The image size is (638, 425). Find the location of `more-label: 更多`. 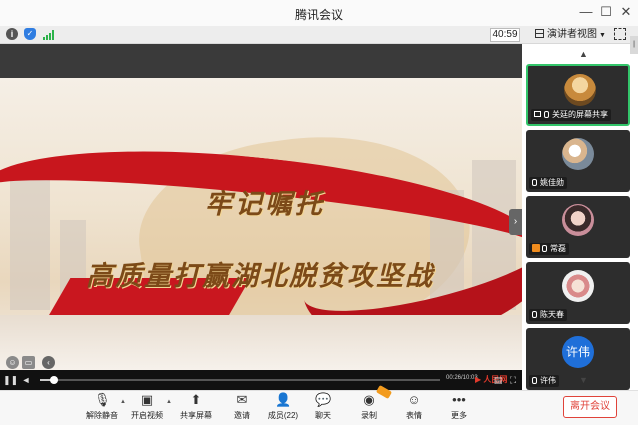

more-label: 更多 is located at coordinates (459, 415).